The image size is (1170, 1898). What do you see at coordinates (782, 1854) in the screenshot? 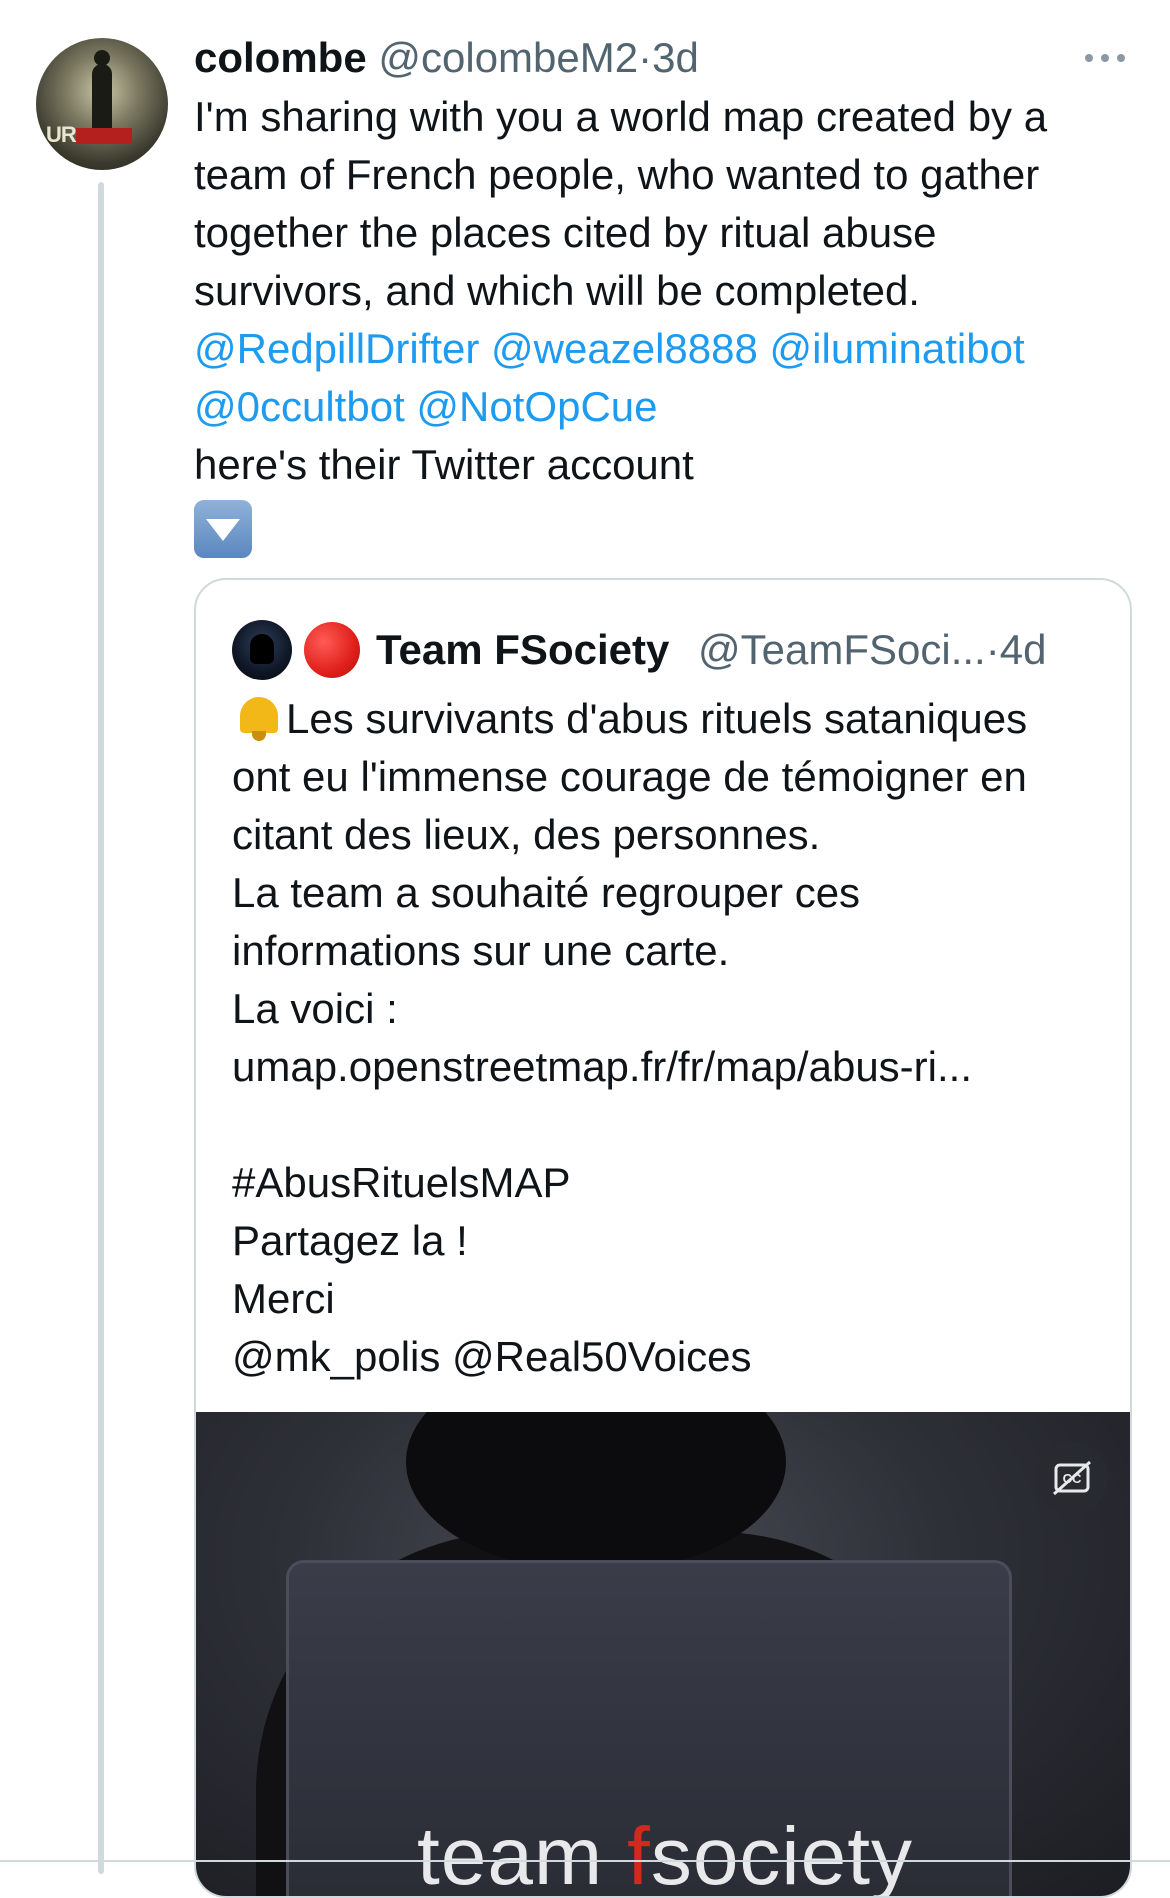
I see `brand-text-part: society` at bounding box center [782, 1854].